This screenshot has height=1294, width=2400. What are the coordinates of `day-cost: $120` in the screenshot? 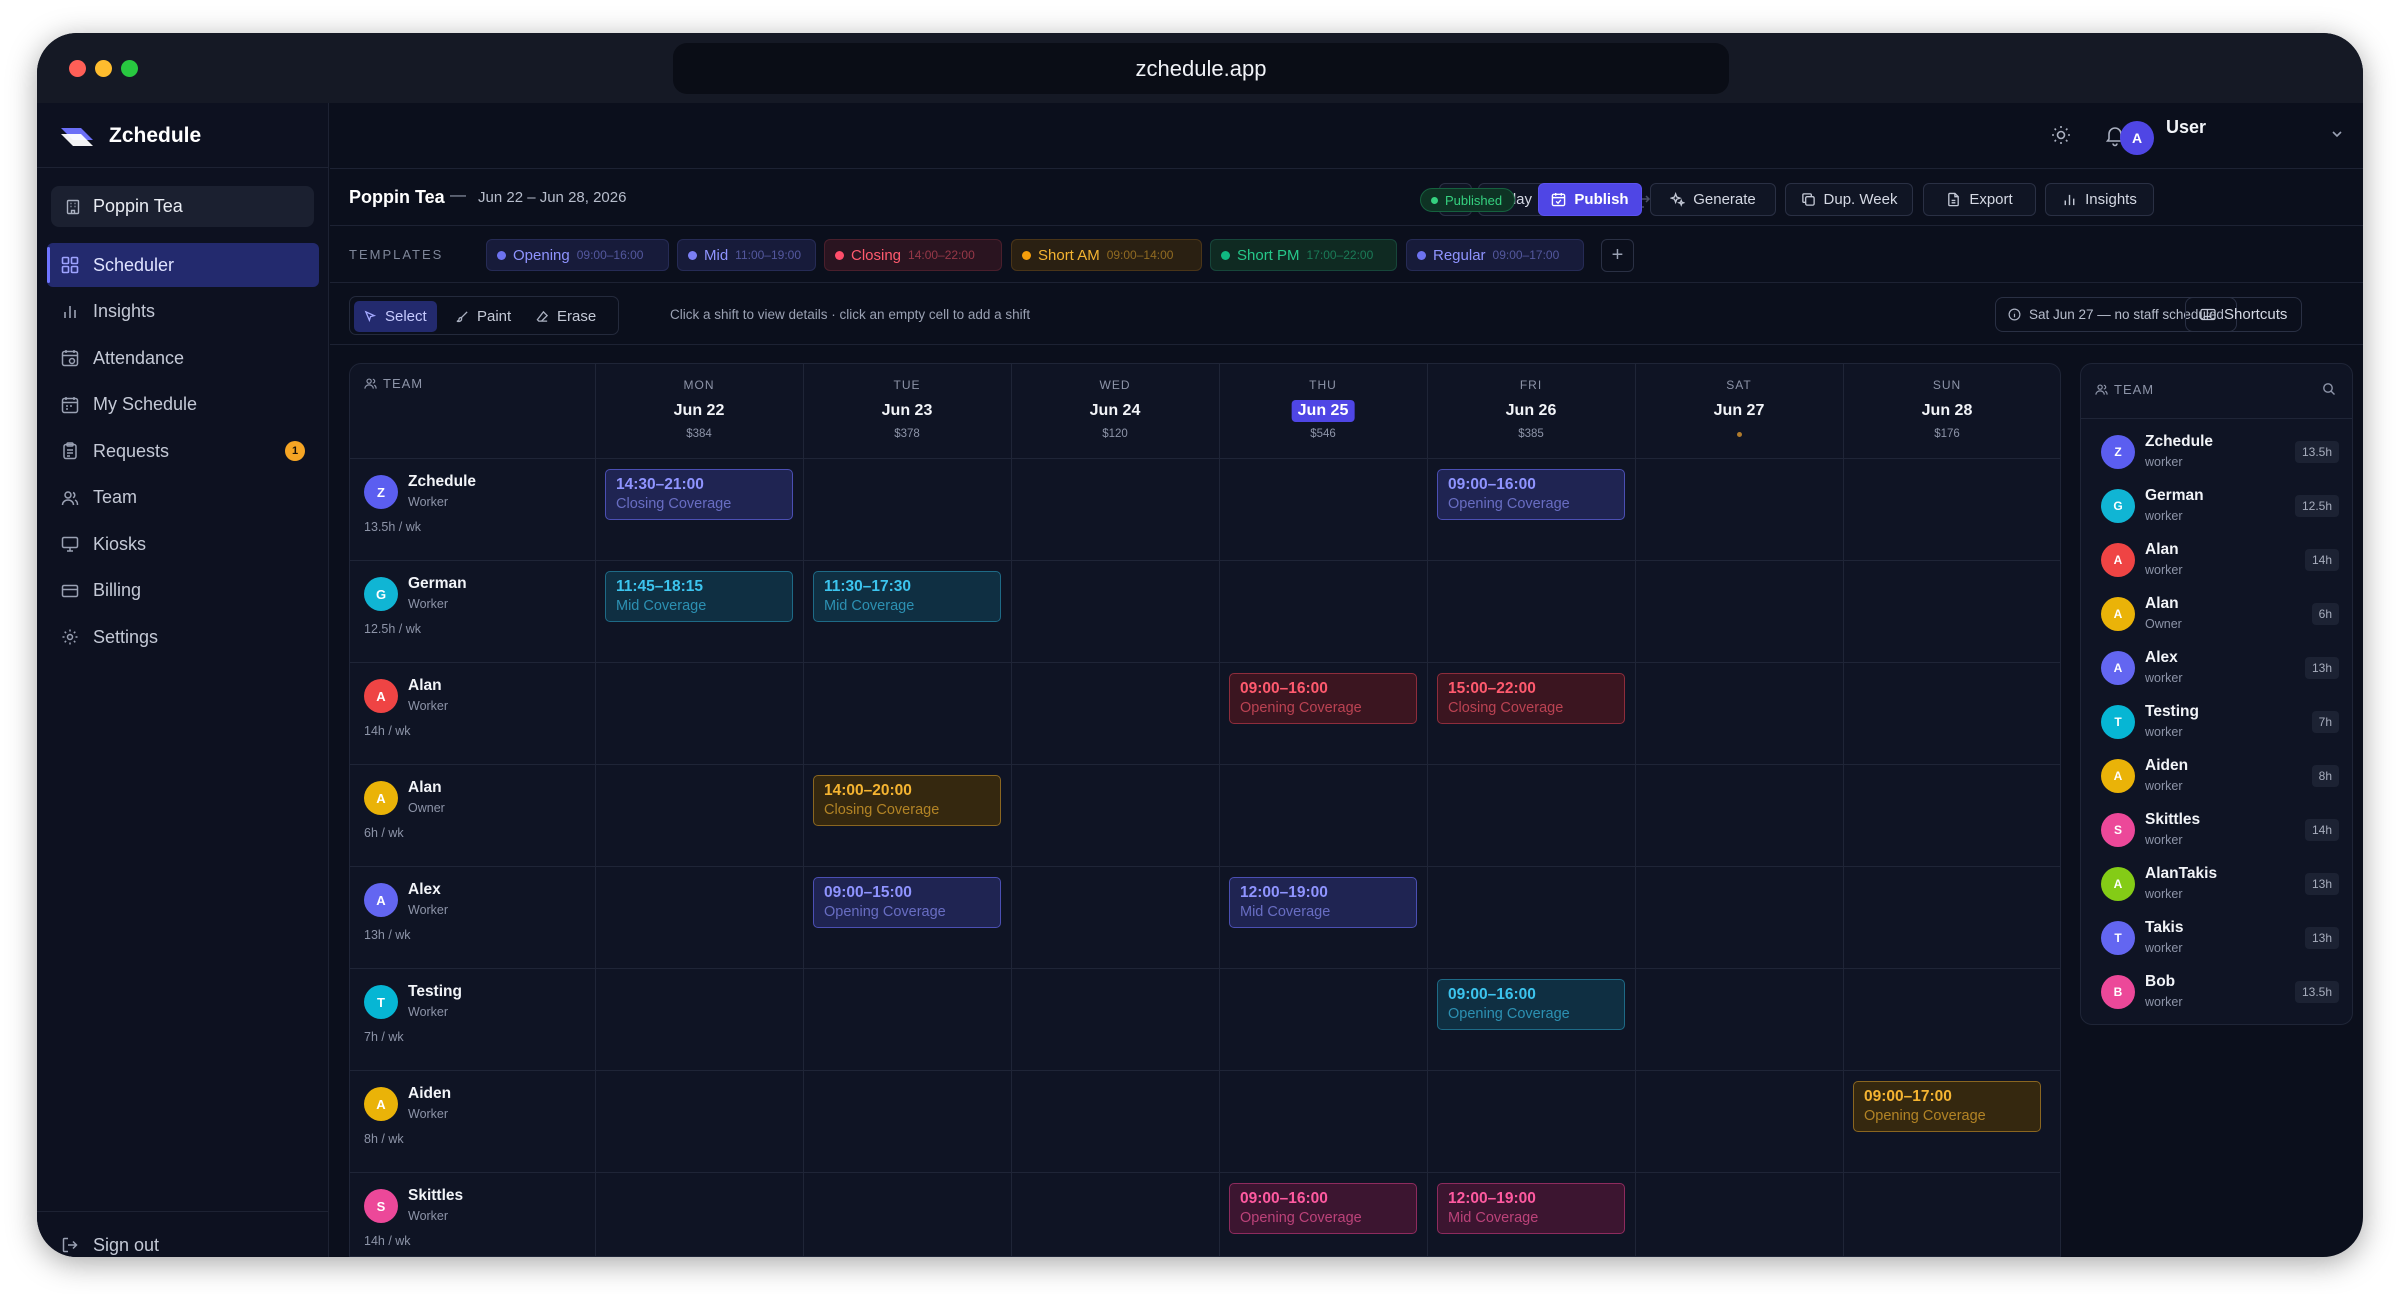 It's located at (1115, 434).